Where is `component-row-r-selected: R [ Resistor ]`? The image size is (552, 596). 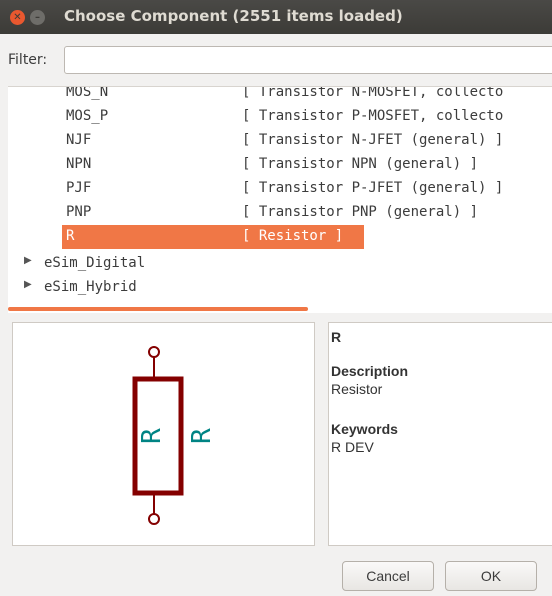
component-row-r-selected: R [ Resistor ] is located at coordinates (280, 237).